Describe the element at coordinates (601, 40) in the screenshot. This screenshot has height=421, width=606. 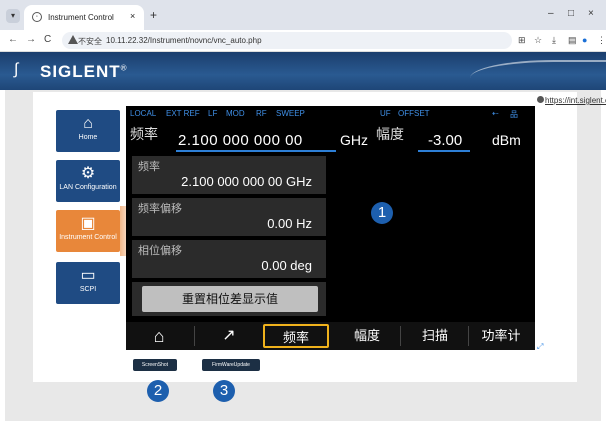
I see `menu-icon: ⋮` at that location.